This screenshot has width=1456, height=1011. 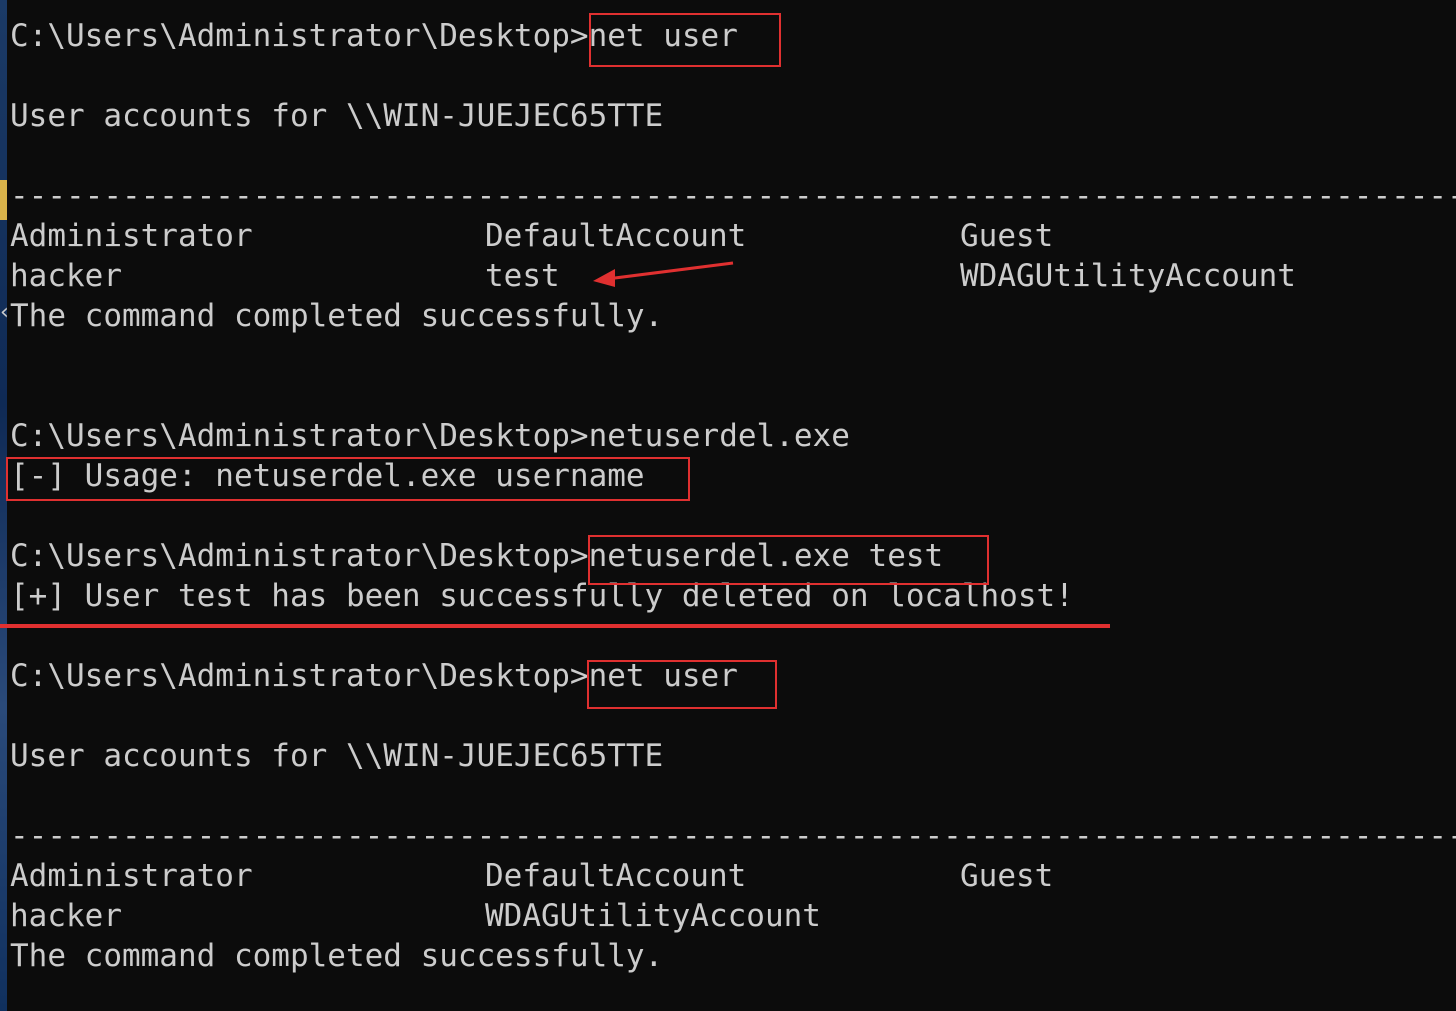 I want to click on window-edge-strip: ‹, so click(x=5, y=505).